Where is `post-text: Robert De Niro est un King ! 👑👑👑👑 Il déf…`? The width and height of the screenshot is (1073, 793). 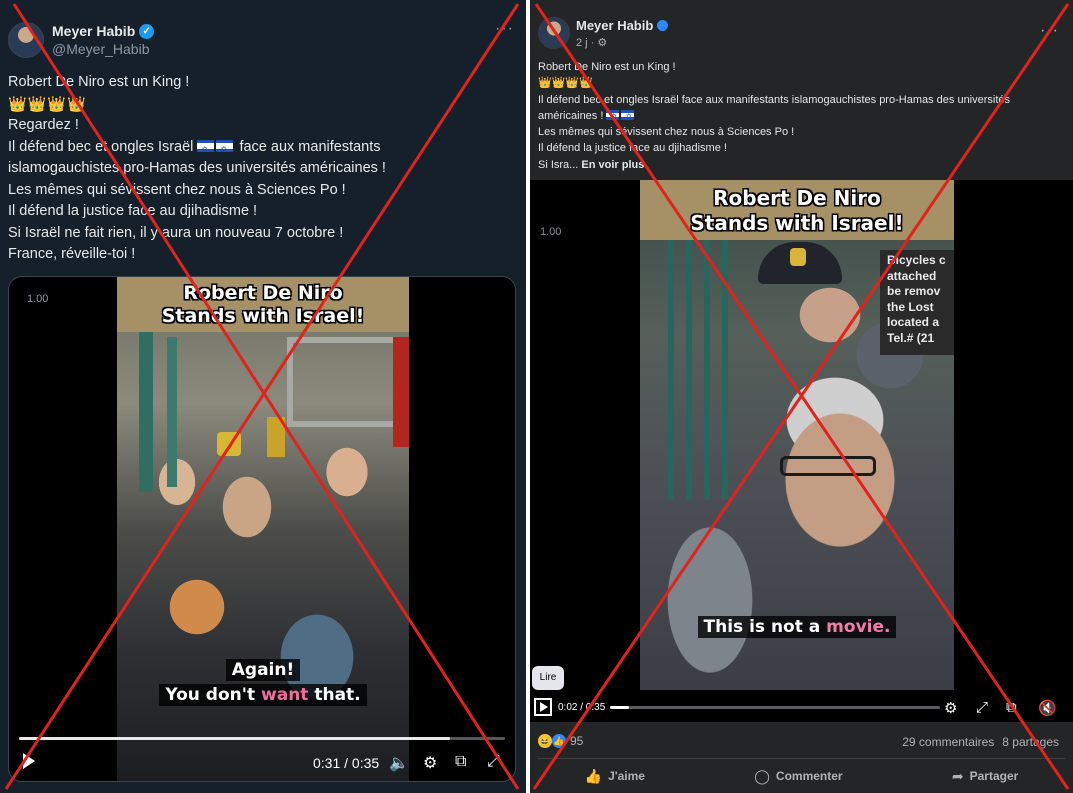 post-text: Robert De Niro est un King ! 👑👑👑👑 Il déf… is located at coordinates (798, 116).